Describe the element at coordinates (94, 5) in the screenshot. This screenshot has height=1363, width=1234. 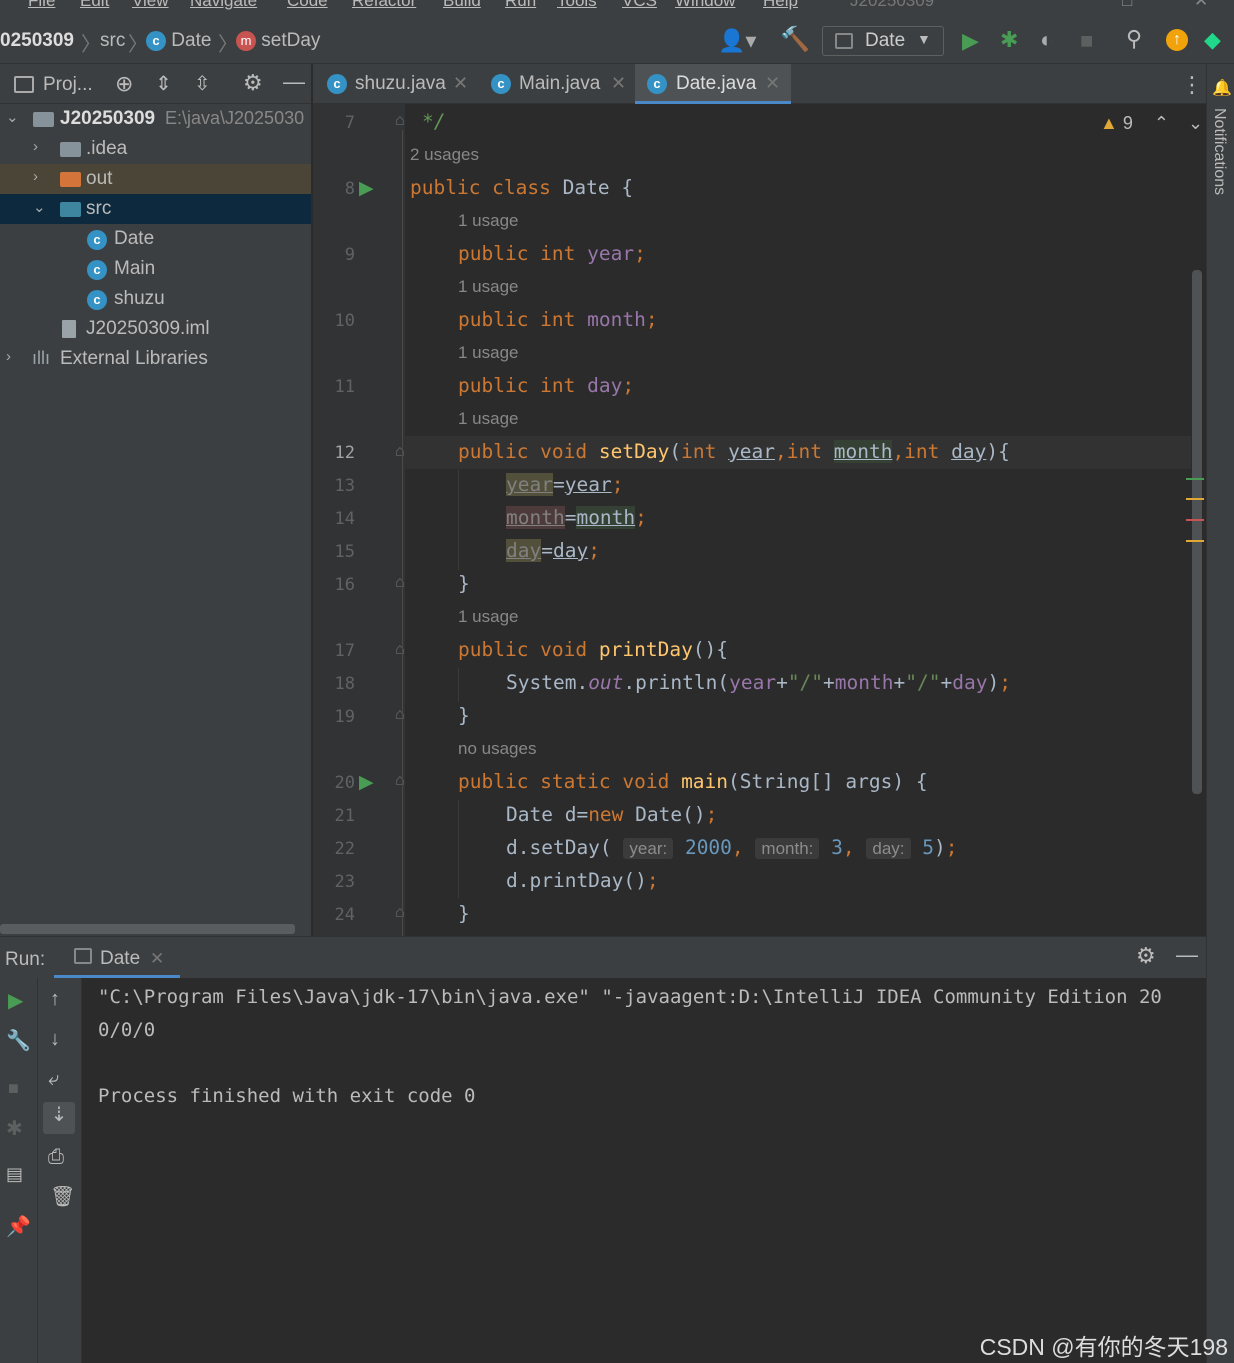
I see `menu-edit: Edit` at that location.